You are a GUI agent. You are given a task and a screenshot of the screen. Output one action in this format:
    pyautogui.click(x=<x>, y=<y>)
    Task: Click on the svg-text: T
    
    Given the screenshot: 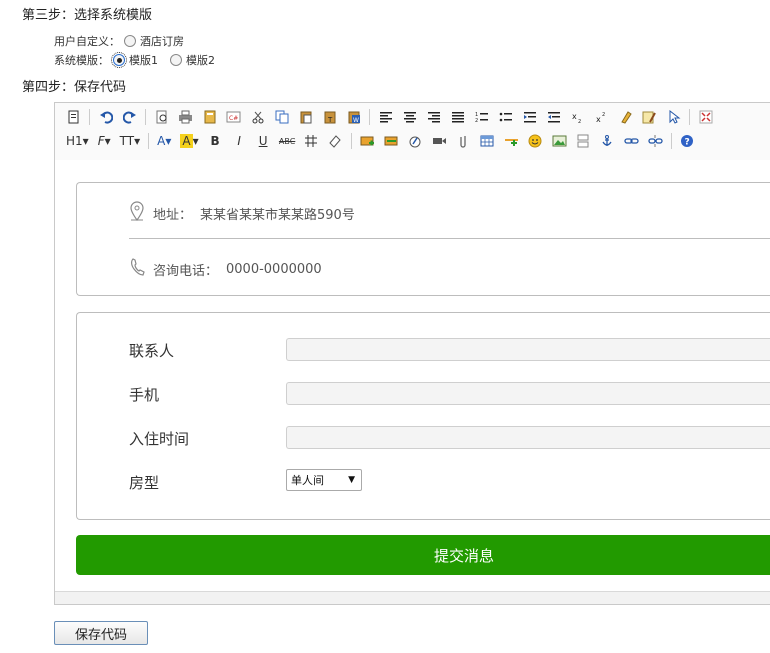 What is the action you would take?
    pyautogui.click(x=330, y=120)
    